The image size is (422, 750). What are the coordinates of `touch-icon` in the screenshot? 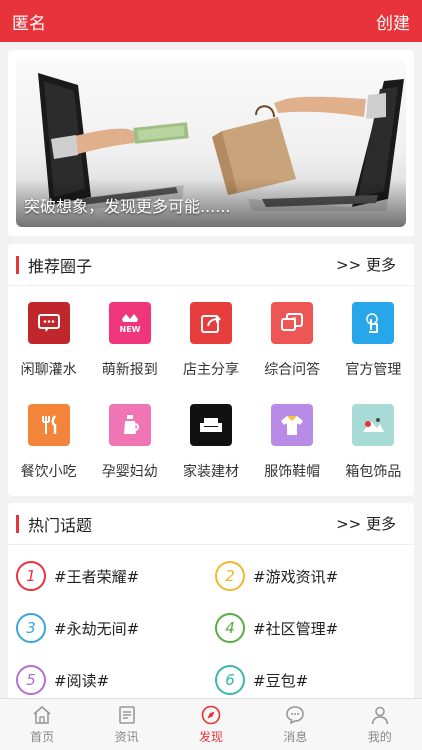 It's located at (373, 323).